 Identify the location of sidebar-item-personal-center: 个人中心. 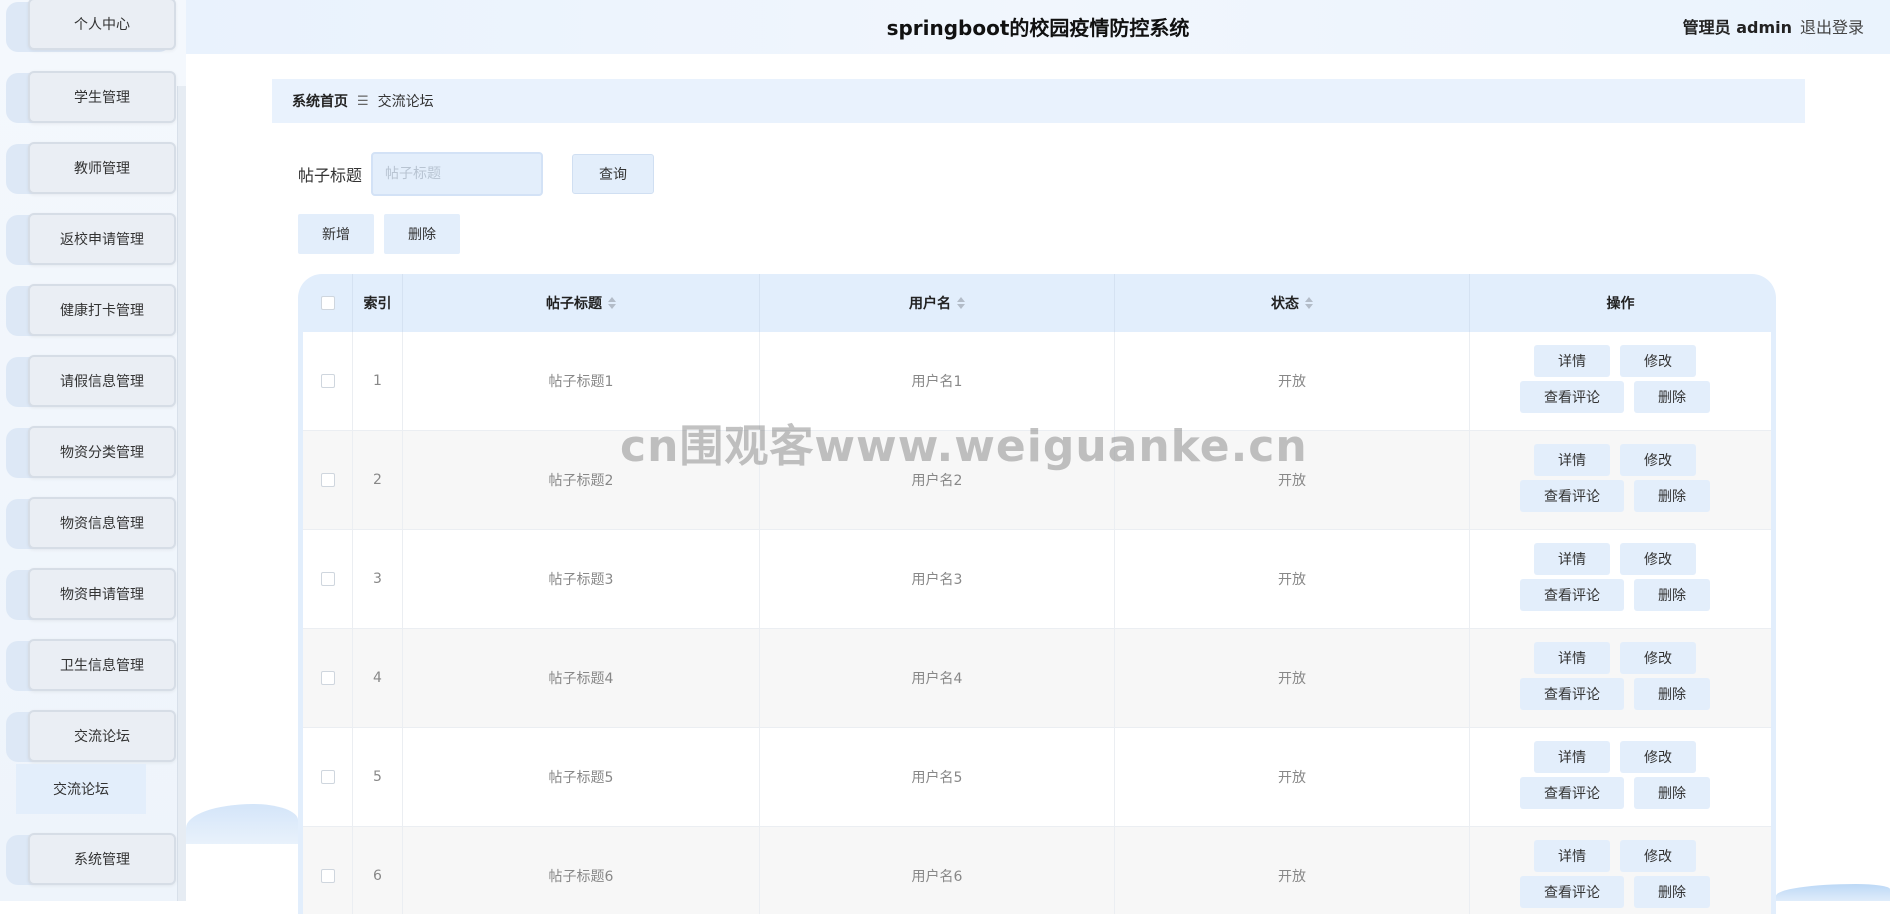
(91, 26).